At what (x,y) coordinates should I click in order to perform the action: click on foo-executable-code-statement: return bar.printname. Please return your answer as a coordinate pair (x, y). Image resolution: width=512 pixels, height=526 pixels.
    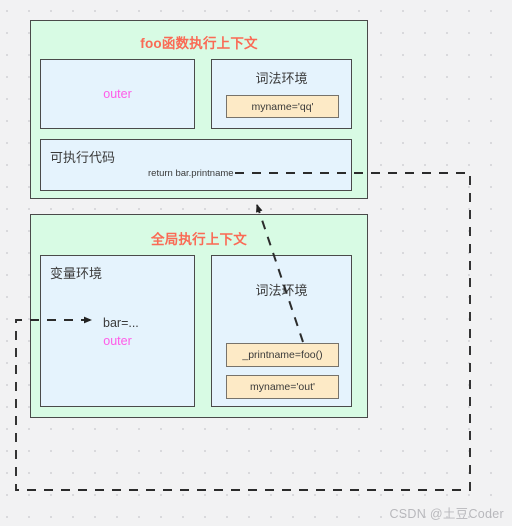
    Looking at the image, I should click on (191, 173).